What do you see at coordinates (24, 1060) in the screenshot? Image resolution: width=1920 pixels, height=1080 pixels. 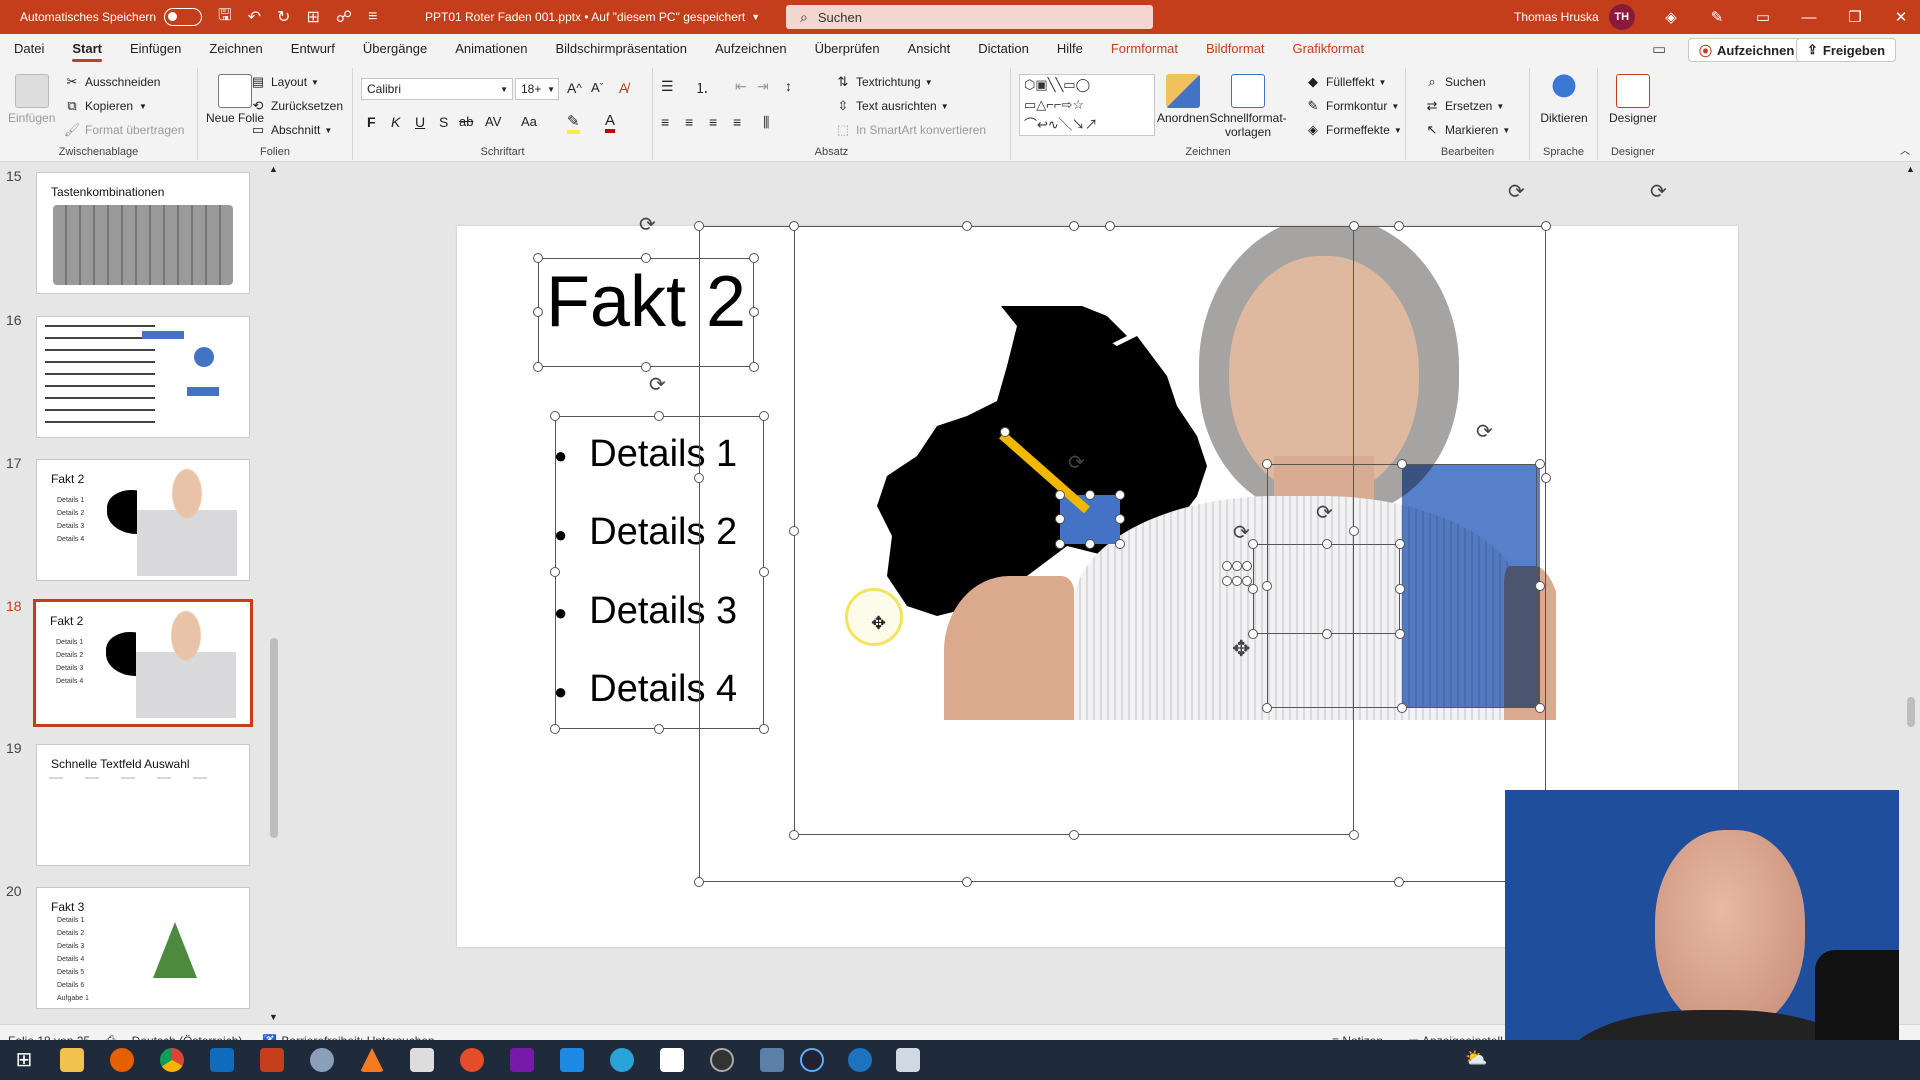 I see `windows-start-icon: ⊞` at bounding box center [24, 1060].